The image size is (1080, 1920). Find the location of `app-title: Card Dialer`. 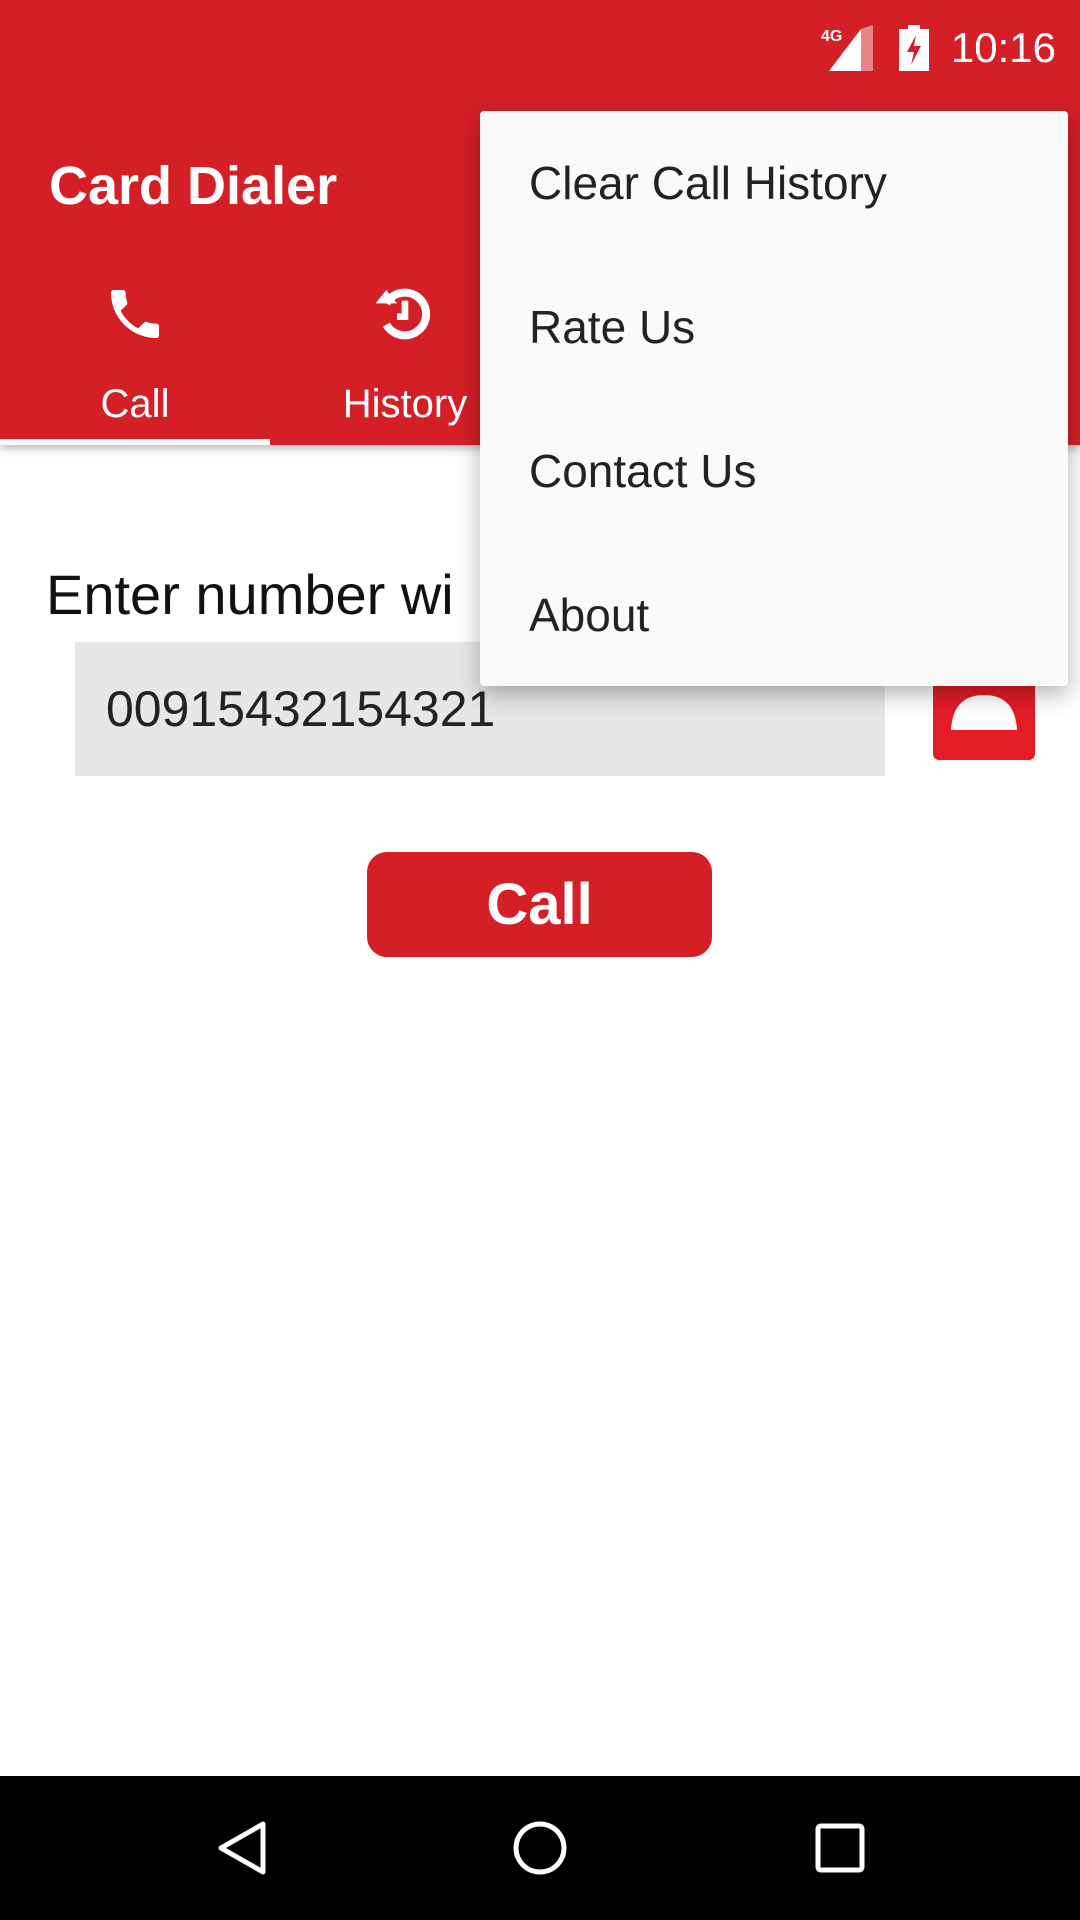

app-title: Card Dialer is located at coordinates (193, 186).